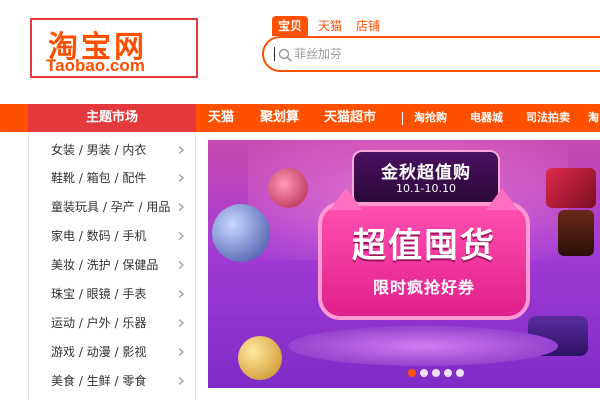  Describe the element at coordinates (486, 118) in the screenshot. I see `nav-item-appliance-city: 电器城` at that location.